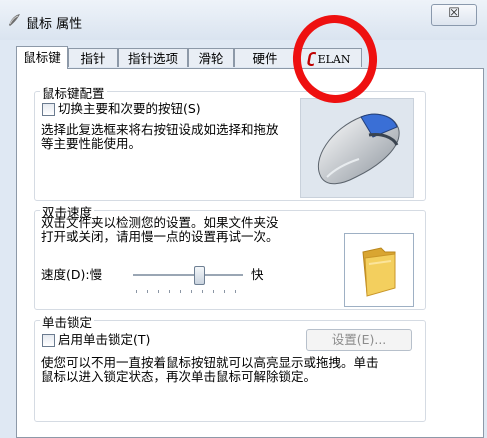 This screenshot has height=438, width=487. What do you see at coordinates (454, 15) in the screenshot?
I see `close-button: ☒` at bounding box center [454, 15].